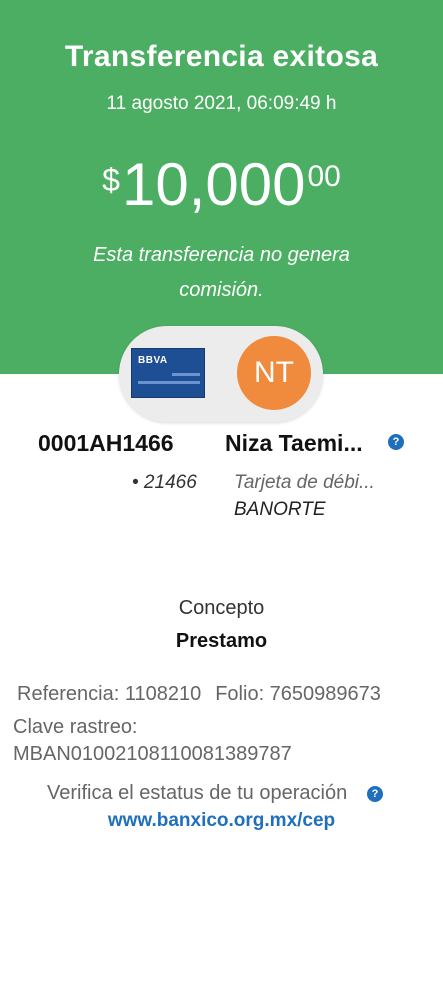  What do you see at coordinates (298, 694) in the screenshot?
I see `folio-number: Folio: 7650989673` at bounding box center [298, 694].